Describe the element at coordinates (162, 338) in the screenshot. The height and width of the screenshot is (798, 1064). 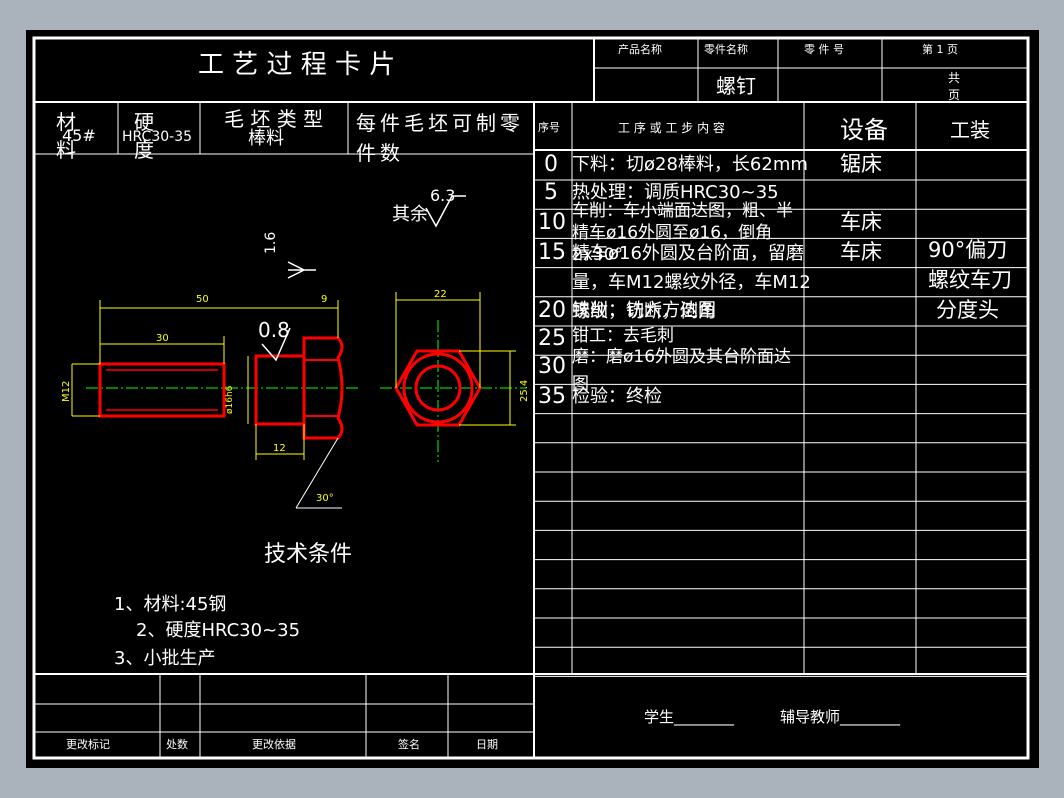
I see `dim-30: 30` at that location.